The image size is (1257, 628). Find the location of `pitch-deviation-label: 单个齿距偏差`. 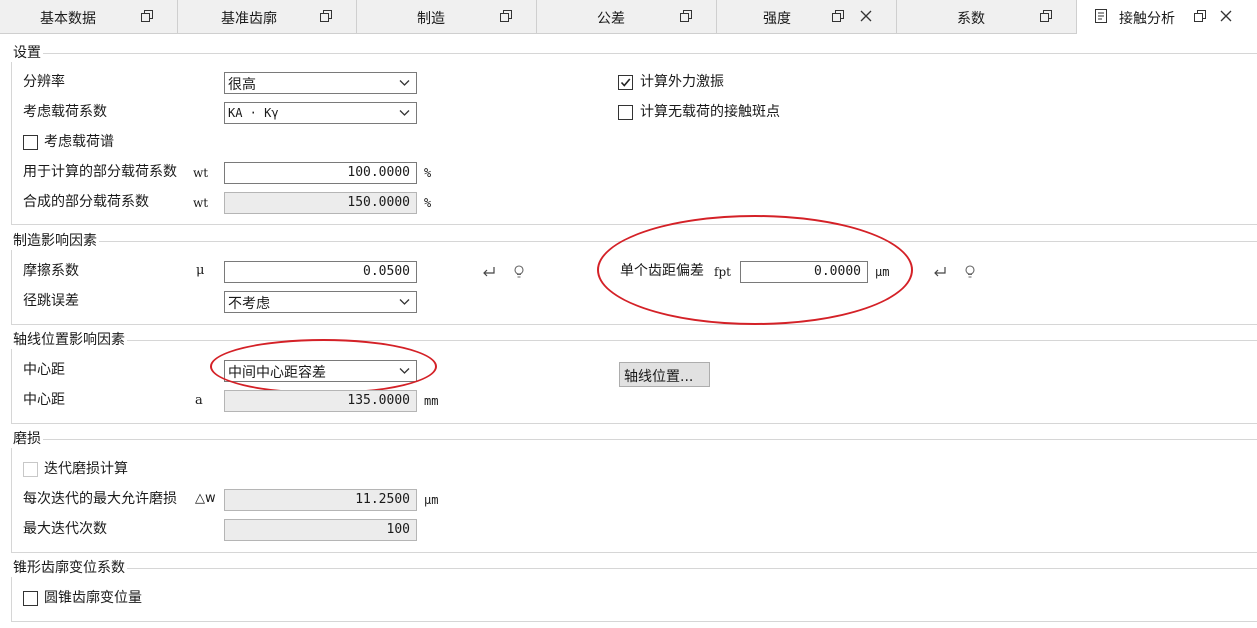

pitch-deviation-label: 单个齿距偏差 is located at coordinates (662, 271).